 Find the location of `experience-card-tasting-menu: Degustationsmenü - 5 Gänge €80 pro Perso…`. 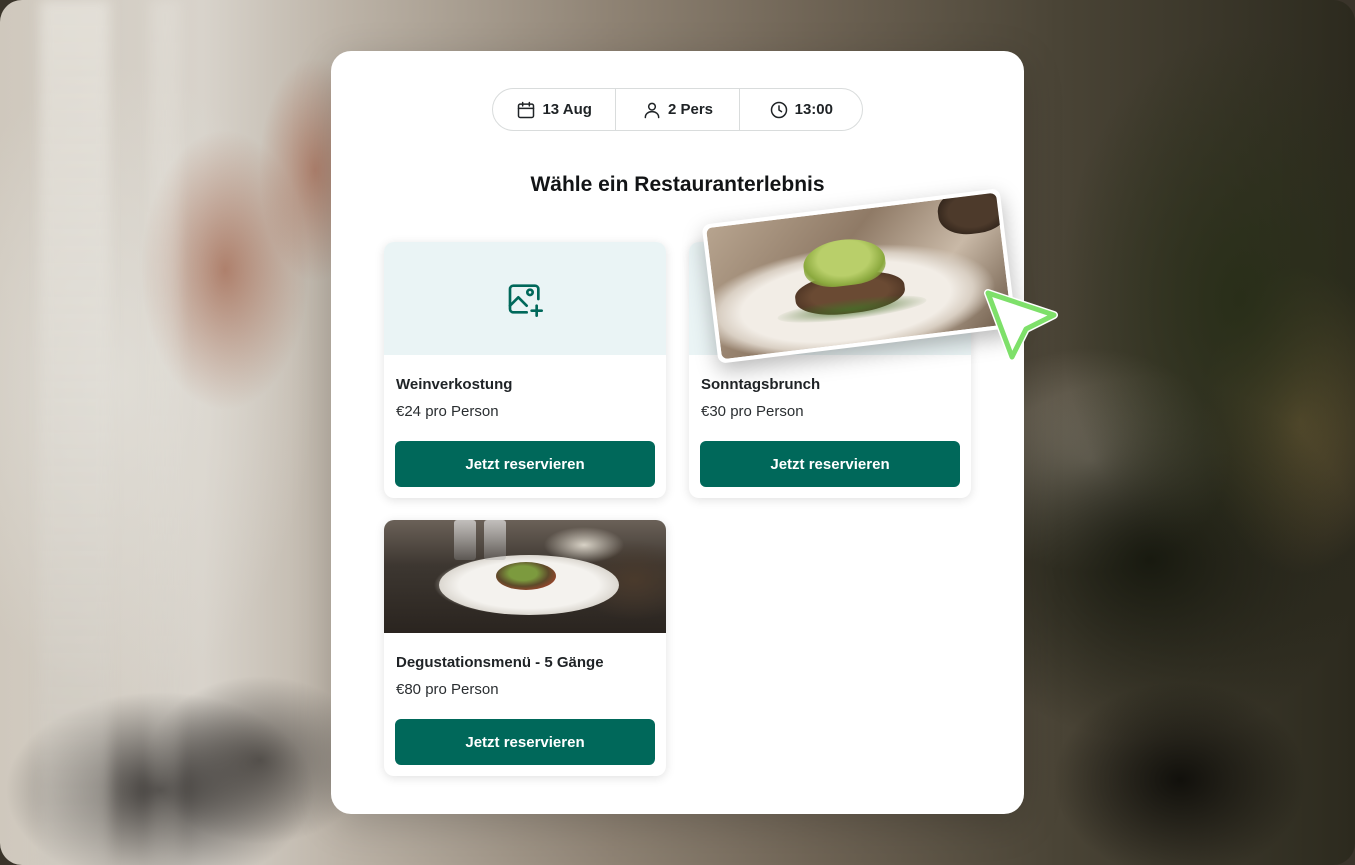

experience-card-tasting-menu: Degustationsmenü - 5 Gänge €80 pro Perso… is located at coordinates (525, 648).